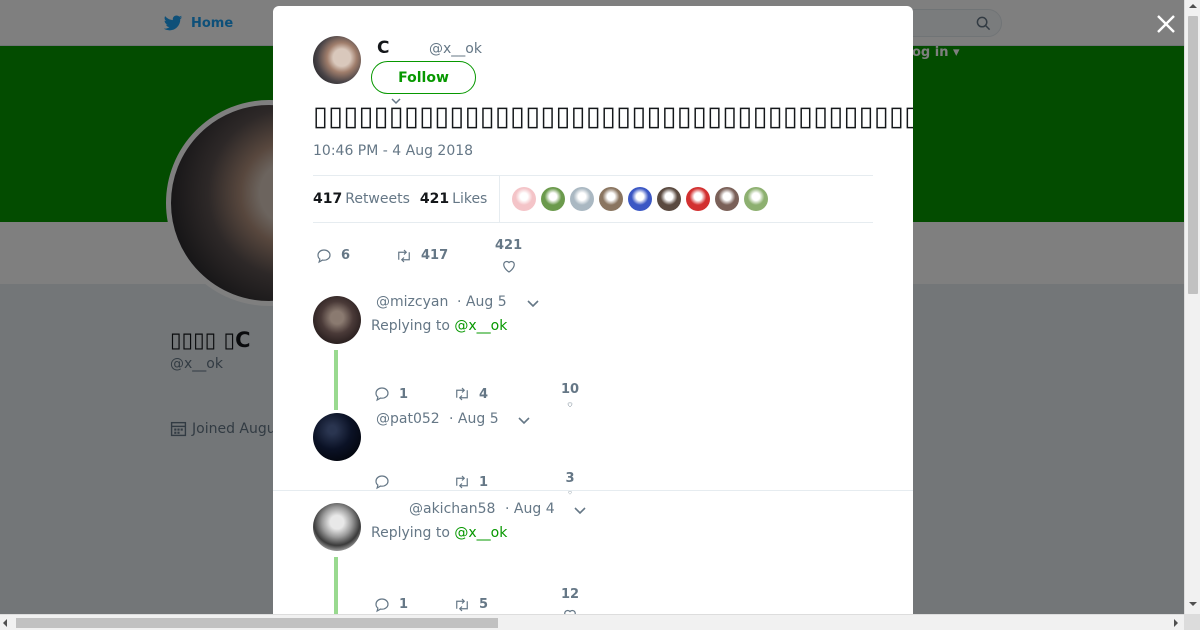  I want to click on reply-actions: 1 5 12, so click(476, 599).